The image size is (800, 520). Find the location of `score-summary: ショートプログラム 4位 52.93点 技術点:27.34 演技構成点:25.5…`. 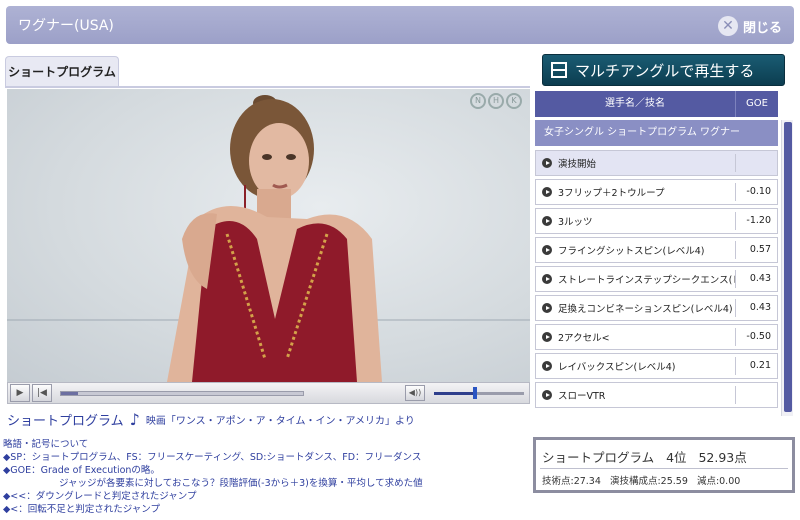

score-summary: ショートプログラム 4位 52.93点 技術点:27.34 演技構成点:25.5… is located at coordinates (664, 465).